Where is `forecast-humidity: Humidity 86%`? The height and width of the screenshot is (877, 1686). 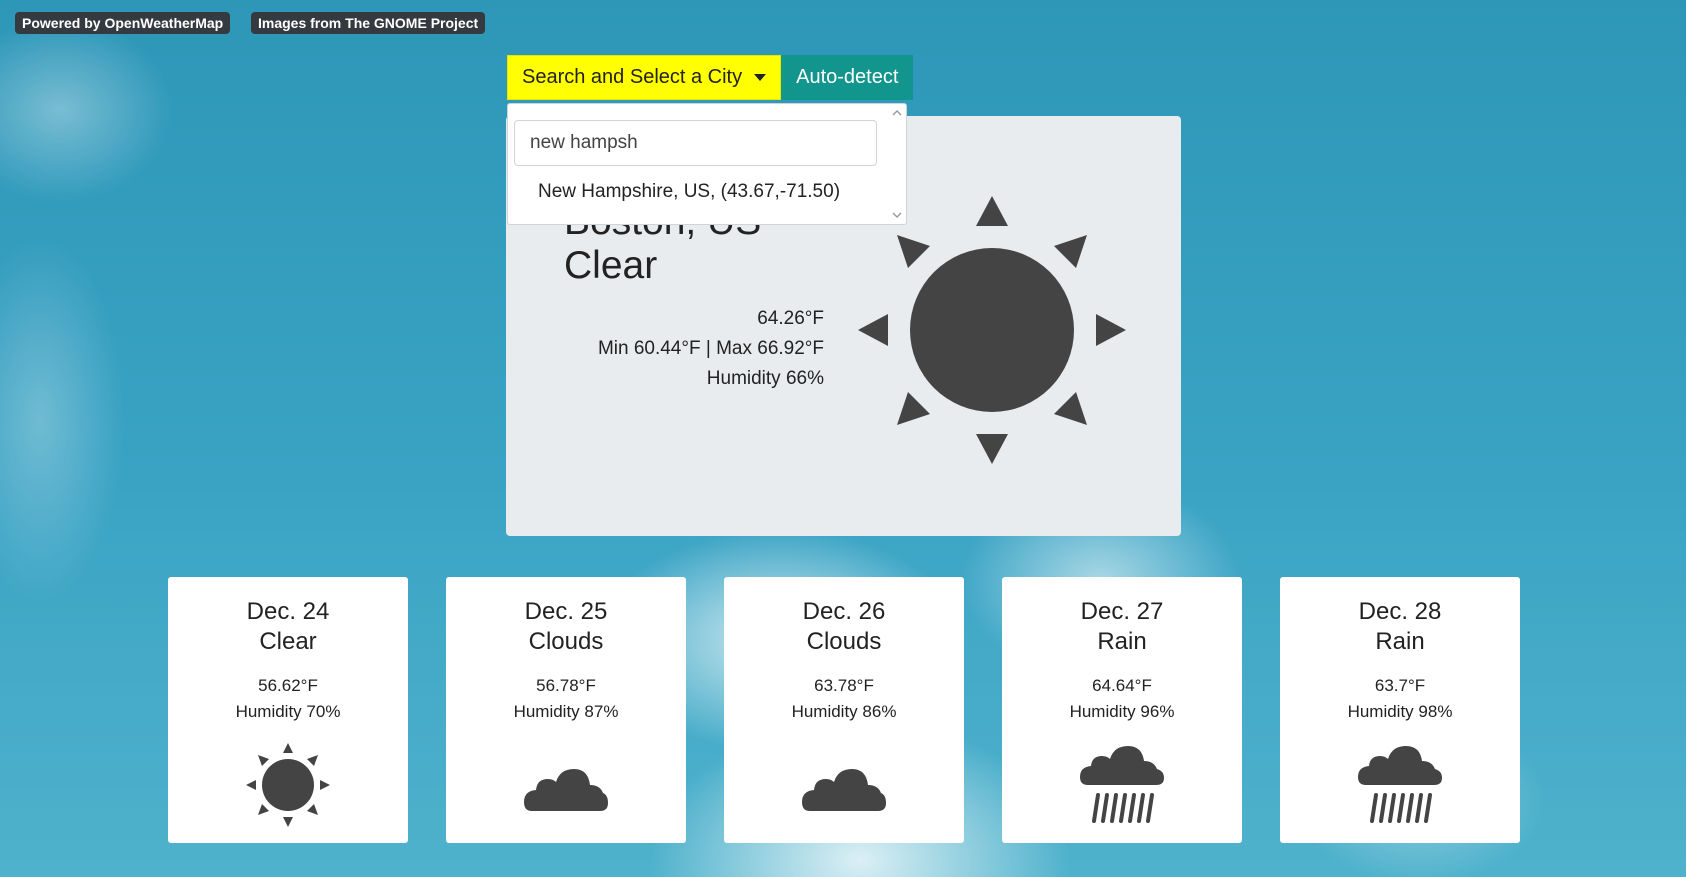
forecast-humidity: Humidity 86% is located at coordinates (844, 711).